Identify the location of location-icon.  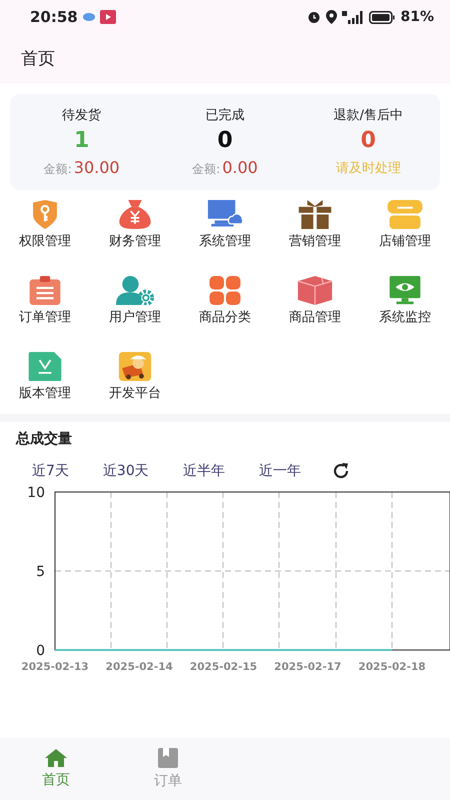
(332, 17).